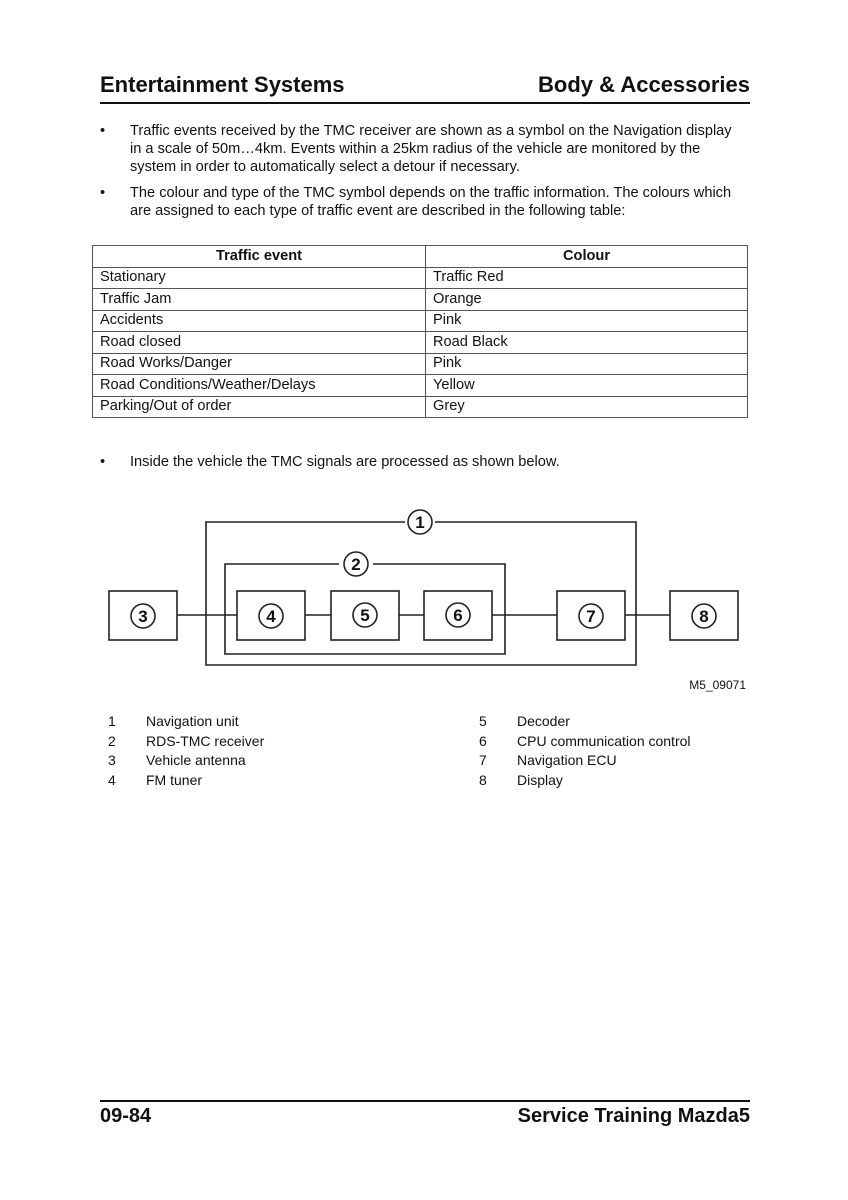 Image resolution: width=848 pixels, height=1200 pixels. Describe the element at coordinates (192, 721) in the screenshot. I see `legend-label: Navigation unit` at that location.